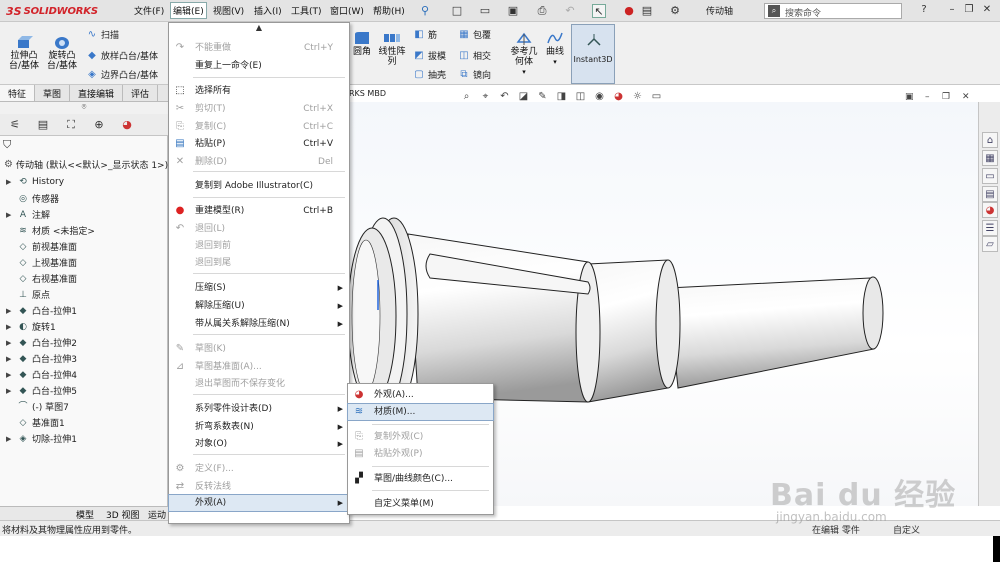 The width and height of the screenshot is (1000, 562). What do you see at coordinates (990, 176) in the screenshot?
I see `file-explorer-icon: ▭` at bounding box center [990, 176].